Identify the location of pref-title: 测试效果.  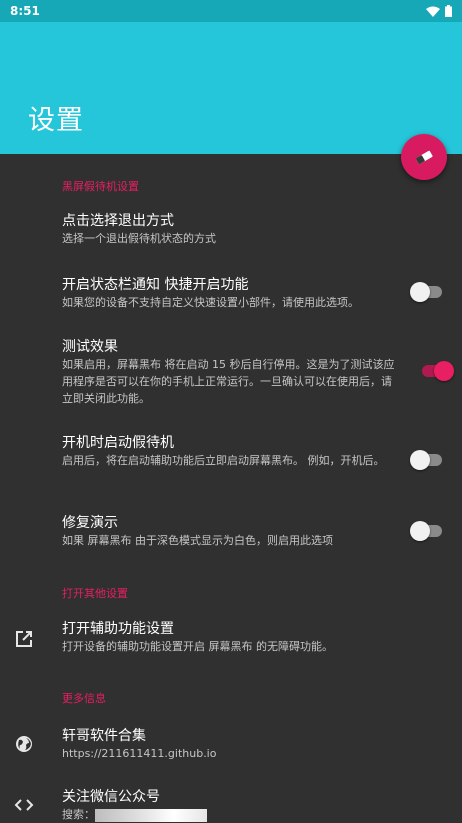
(90, 347).